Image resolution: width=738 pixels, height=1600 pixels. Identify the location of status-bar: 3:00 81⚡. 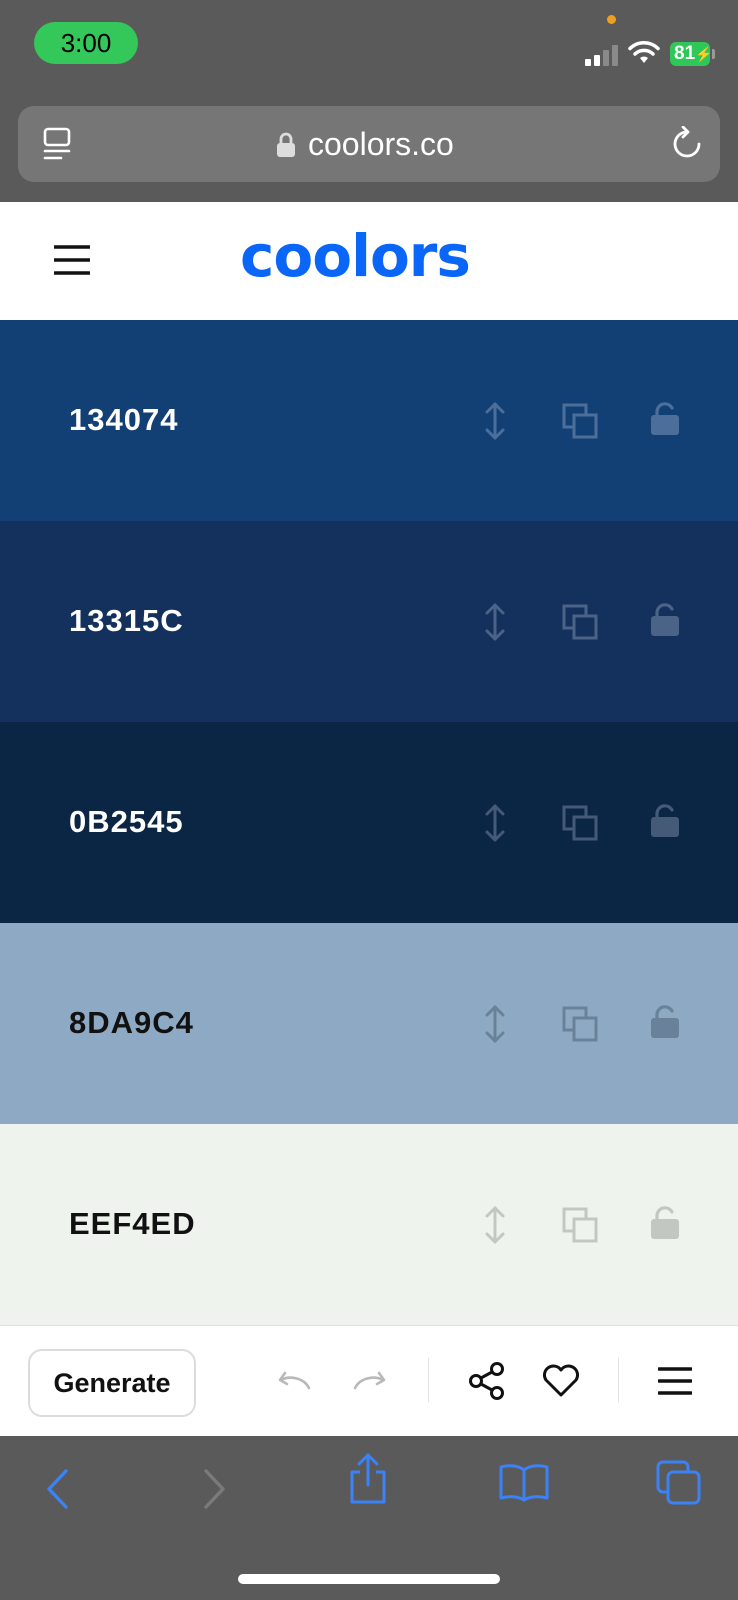
(369, 50).